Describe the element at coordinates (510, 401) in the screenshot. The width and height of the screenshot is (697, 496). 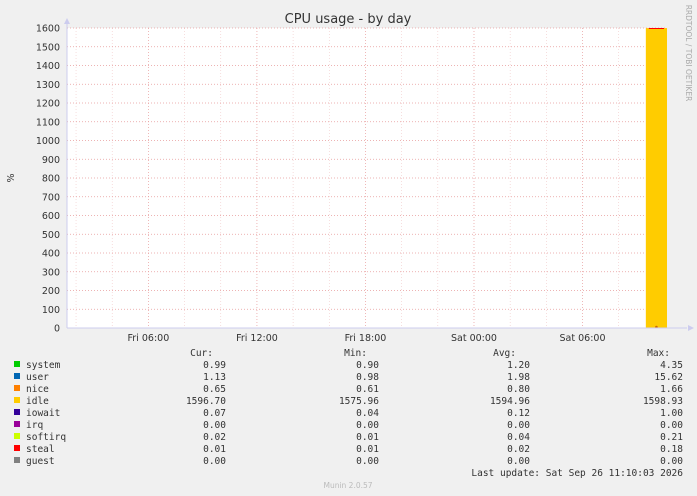
I see `legend-avg: 1594.96` at that location.